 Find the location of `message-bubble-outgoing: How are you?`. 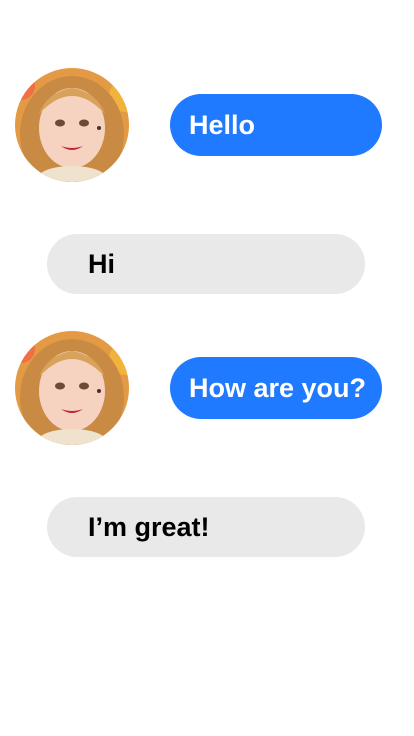

message-bubble-outgoing: How are you? is located at coordinates (276, 388).